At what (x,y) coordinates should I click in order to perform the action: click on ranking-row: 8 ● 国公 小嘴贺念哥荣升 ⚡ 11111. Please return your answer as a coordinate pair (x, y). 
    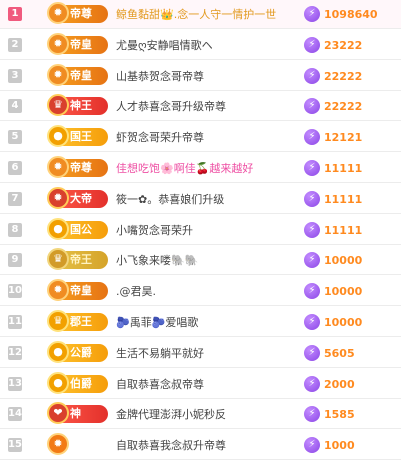
    Looking at the image, I should click on (200, 230).